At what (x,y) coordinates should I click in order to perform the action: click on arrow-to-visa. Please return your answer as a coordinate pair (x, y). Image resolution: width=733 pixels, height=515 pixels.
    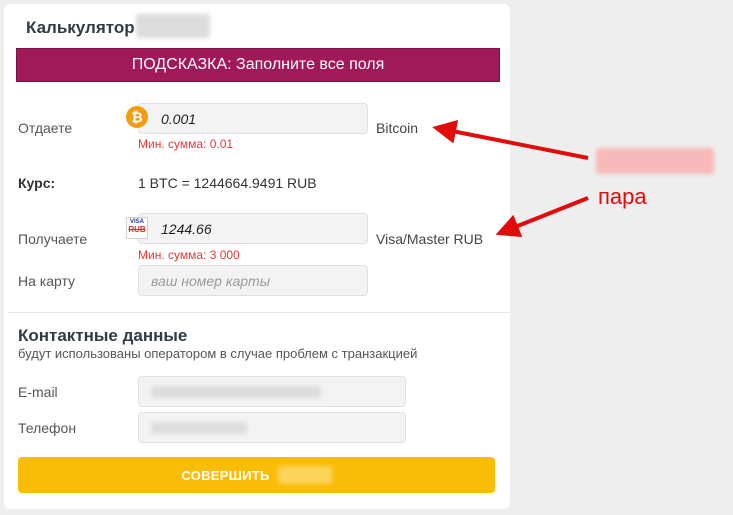
    Looking at the image, I should click on (542, 217).